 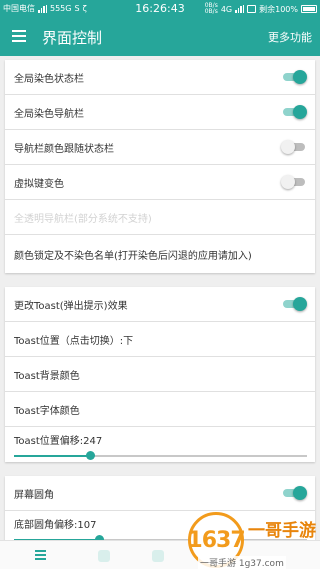 I want to click on setting-row-navbar-follow-statusbar: 导航栏颜色跟随状态栏, so click(x=160, y=147).